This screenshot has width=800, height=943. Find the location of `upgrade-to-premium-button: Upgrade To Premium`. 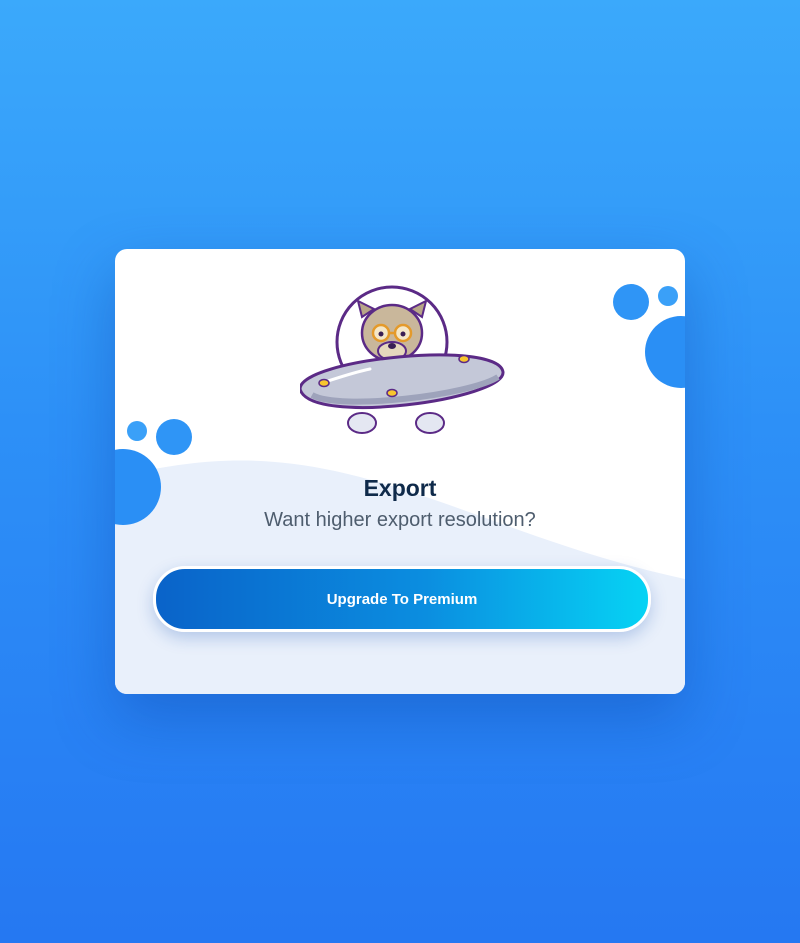

upgrade-to-premium-button: Upgrade To Premium is located at coordinates (402, 599).